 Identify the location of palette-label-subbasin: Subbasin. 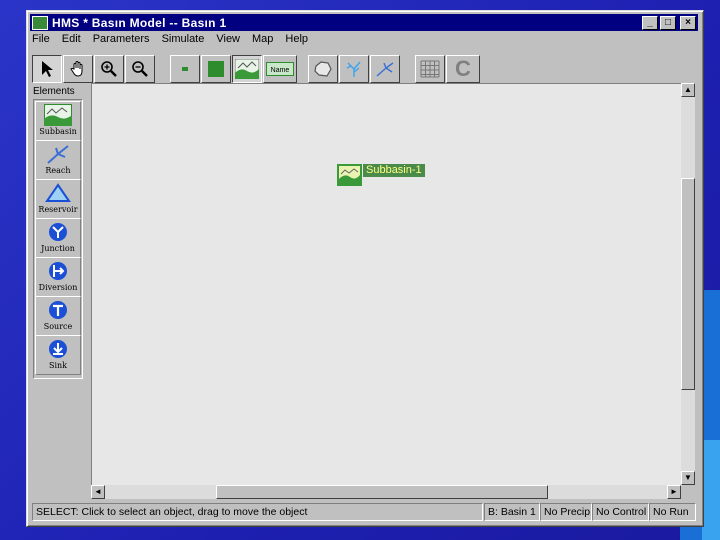
(58, 131).